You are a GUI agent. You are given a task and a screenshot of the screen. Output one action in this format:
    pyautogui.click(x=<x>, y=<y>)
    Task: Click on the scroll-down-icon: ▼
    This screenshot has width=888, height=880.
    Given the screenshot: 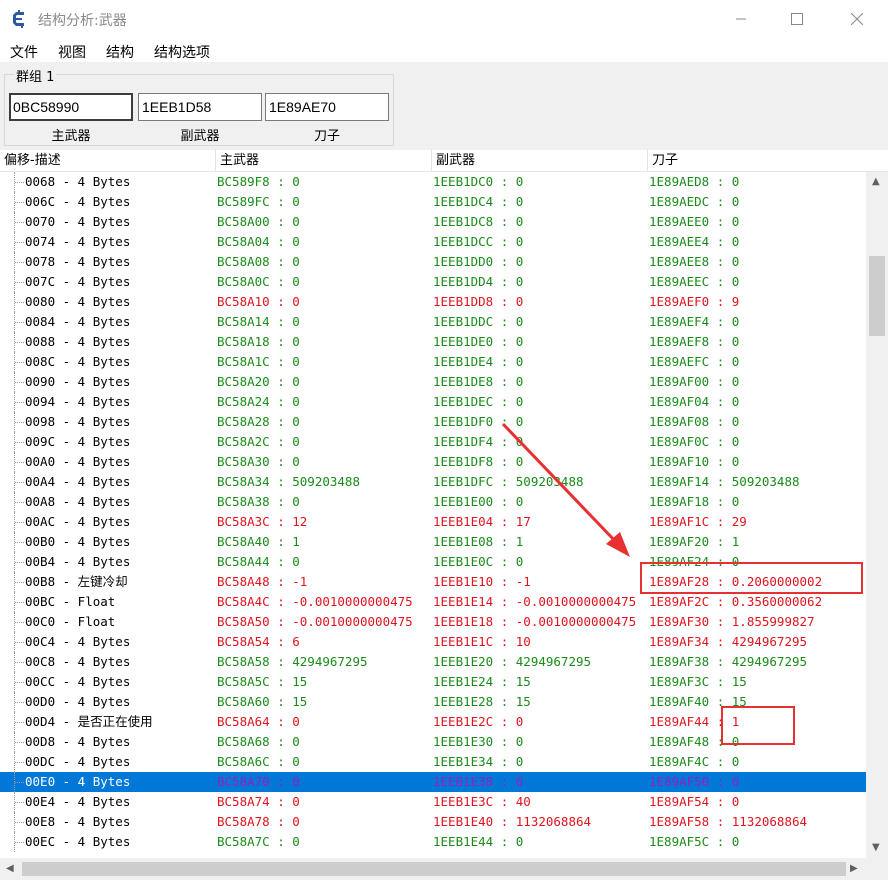 What is the action you would take?
    pyautogui.click(x=876, y=847)
    